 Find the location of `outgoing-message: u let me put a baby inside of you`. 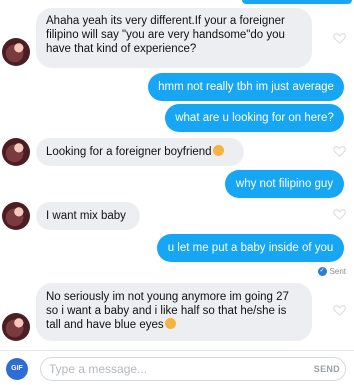

outgoing-message: u let me put a baby inside of you is located at coordinates (250, 248).